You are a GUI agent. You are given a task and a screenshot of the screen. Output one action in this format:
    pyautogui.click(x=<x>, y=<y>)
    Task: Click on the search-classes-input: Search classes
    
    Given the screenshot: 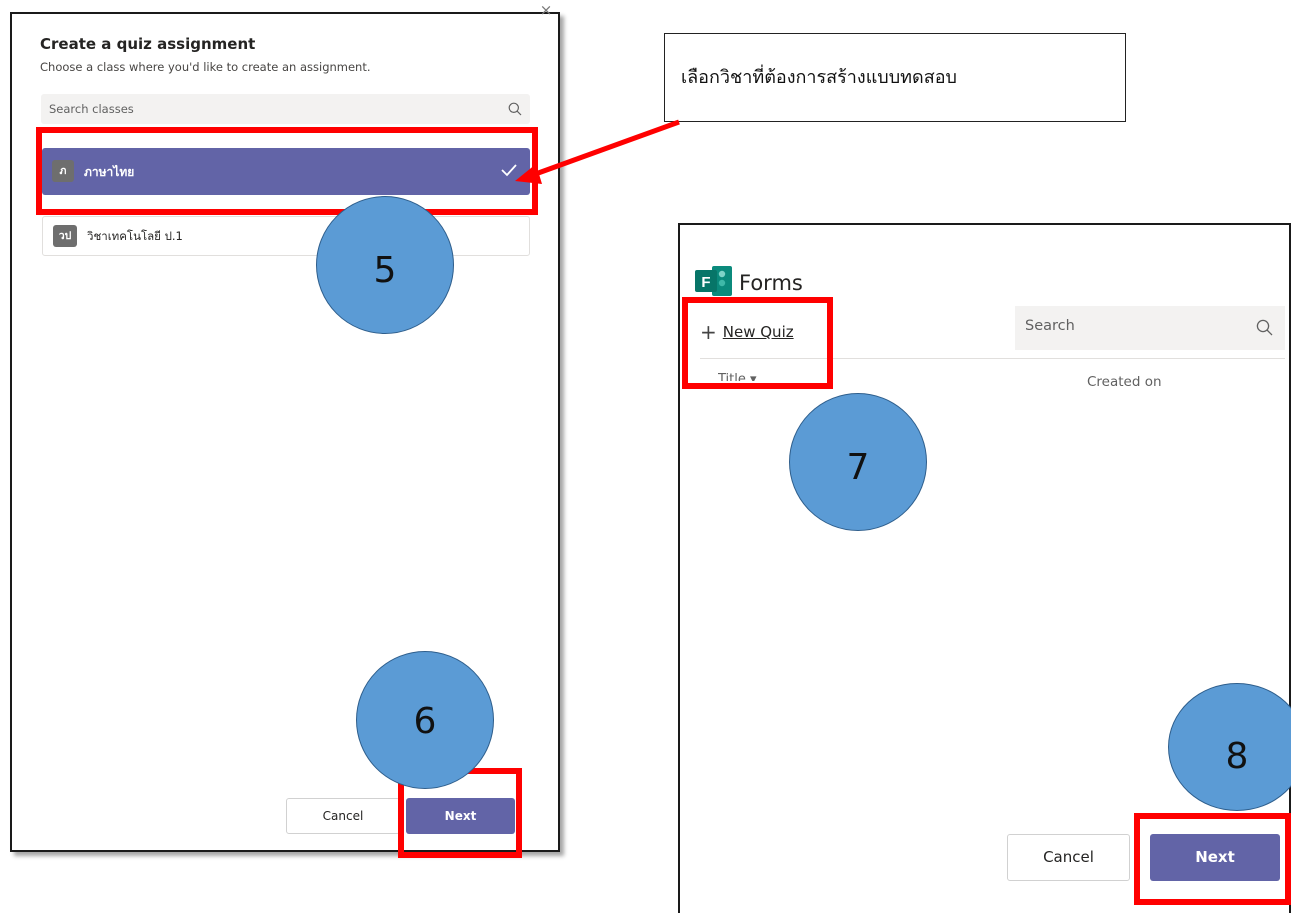 What is the action you would take?
    pyautogui.click(x=285, y=109)
    